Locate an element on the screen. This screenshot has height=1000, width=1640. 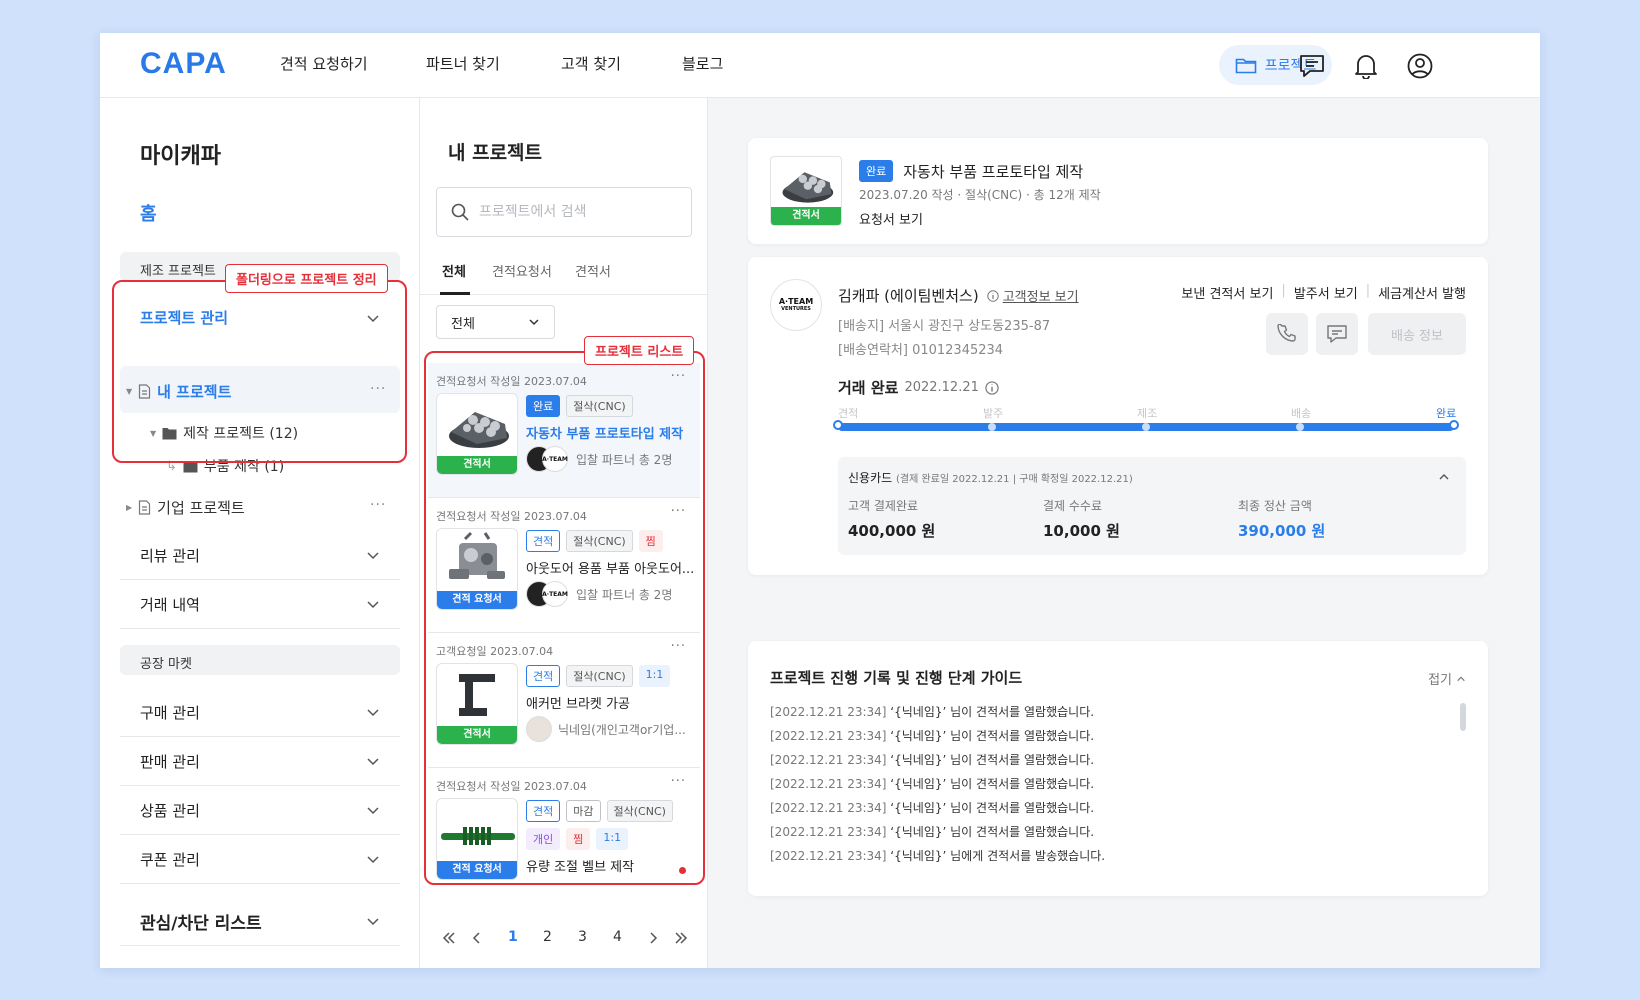
capa-logo: CAPA is located at coordinates (183, 64).